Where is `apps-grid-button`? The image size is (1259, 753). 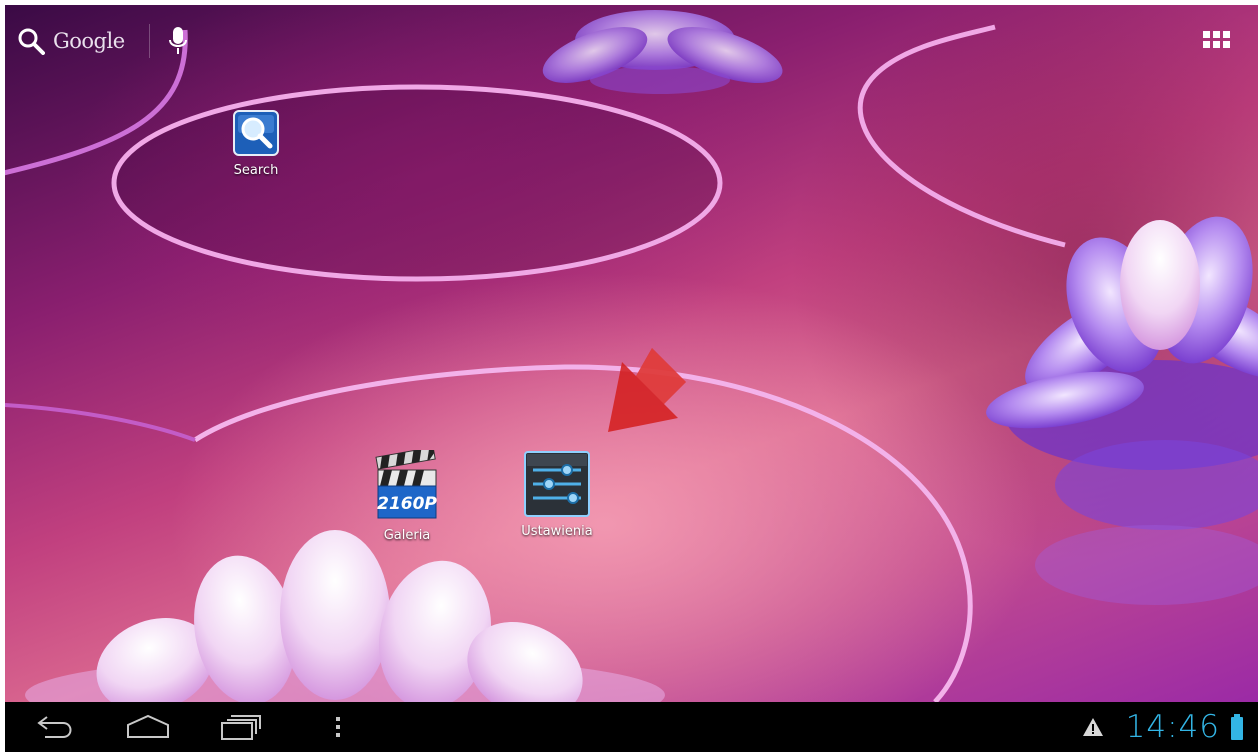 apps-grid-button is located at coordinates (1217, 40).